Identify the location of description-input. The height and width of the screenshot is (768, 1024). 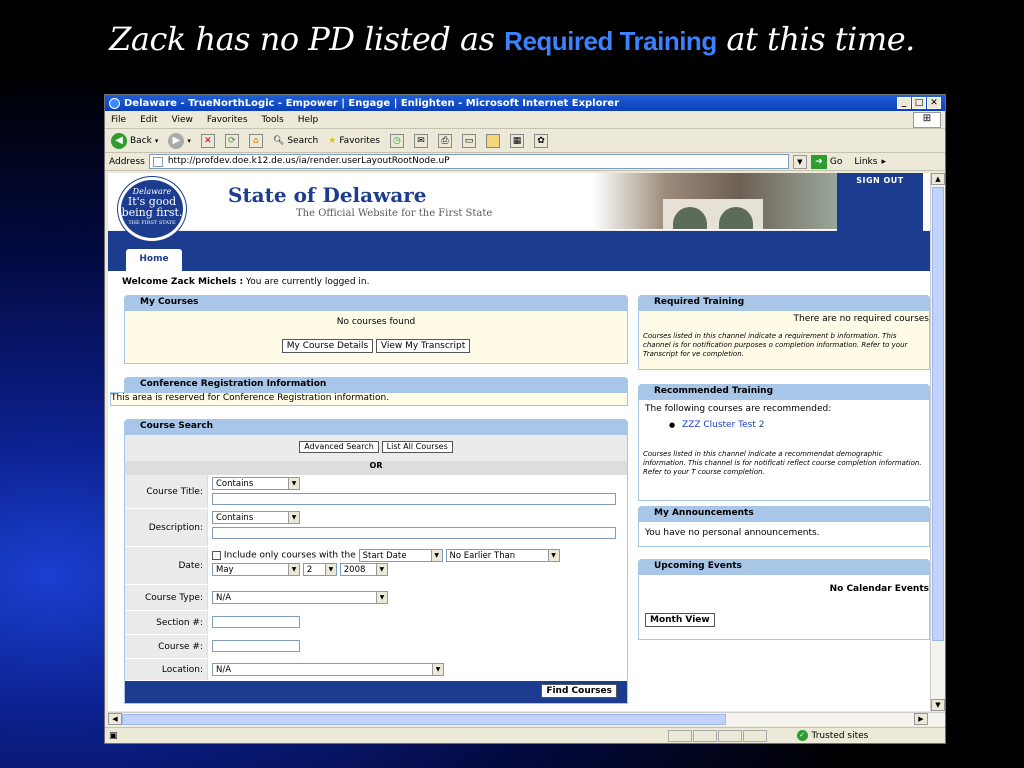
(414, 533).